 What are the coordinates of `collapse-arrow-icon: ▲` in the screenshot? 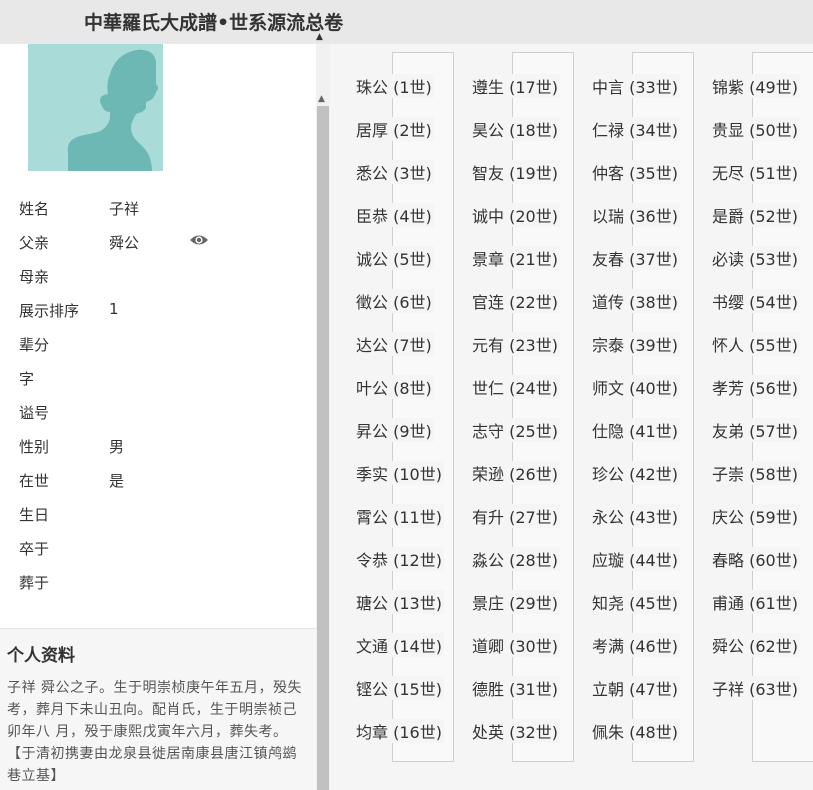 It's located at (319, 37).